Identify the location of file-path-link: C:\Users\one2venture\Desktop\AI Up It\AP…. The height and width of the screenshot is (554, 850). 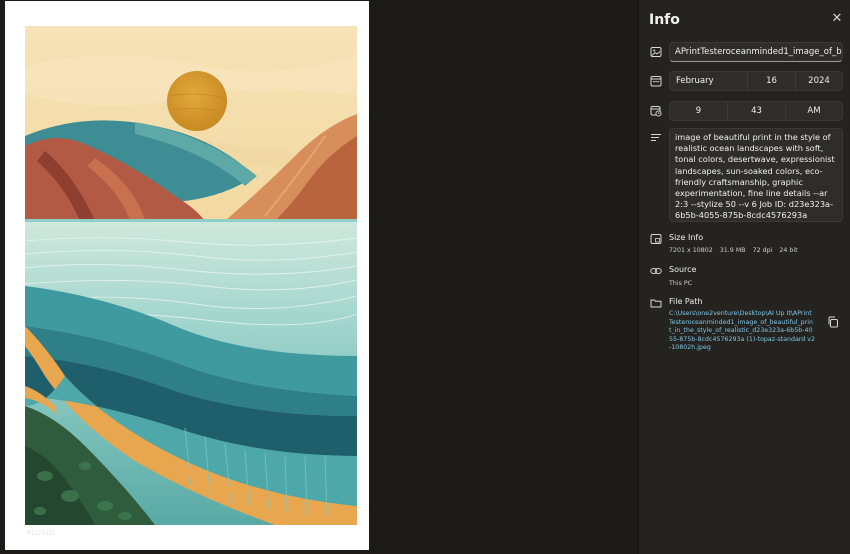
(742, 331).